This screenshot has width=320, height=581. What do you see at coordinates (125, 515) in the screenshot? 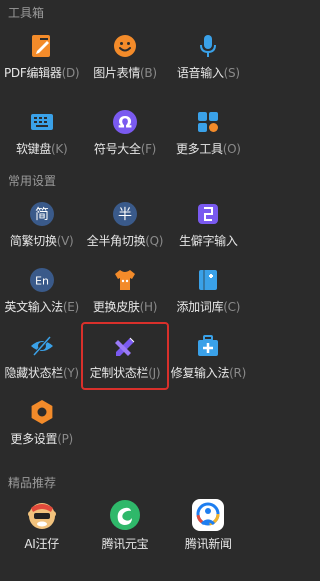
I see `yuanbao-icon` at bounding box center [125, 515].